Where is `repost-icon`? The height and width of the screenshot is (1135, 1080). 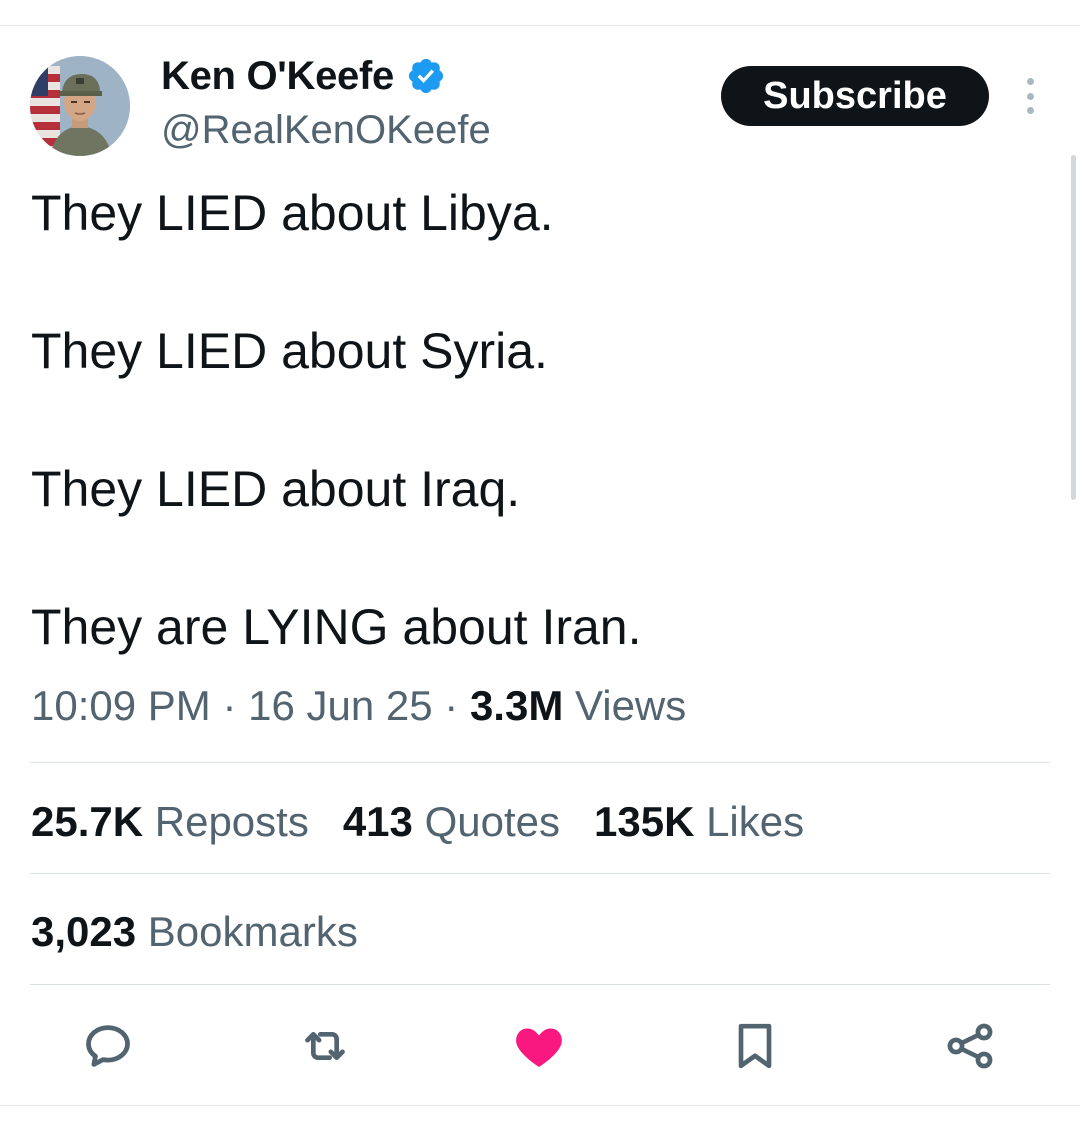
repost-icon is located at coordinates (325, 1046).